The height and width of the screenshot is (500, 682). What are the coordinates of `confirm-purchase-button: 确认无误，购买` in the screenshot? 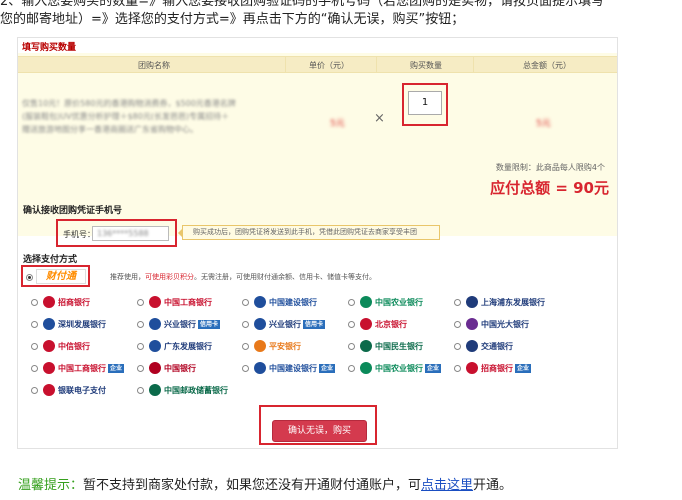 It's located at (319, 431).